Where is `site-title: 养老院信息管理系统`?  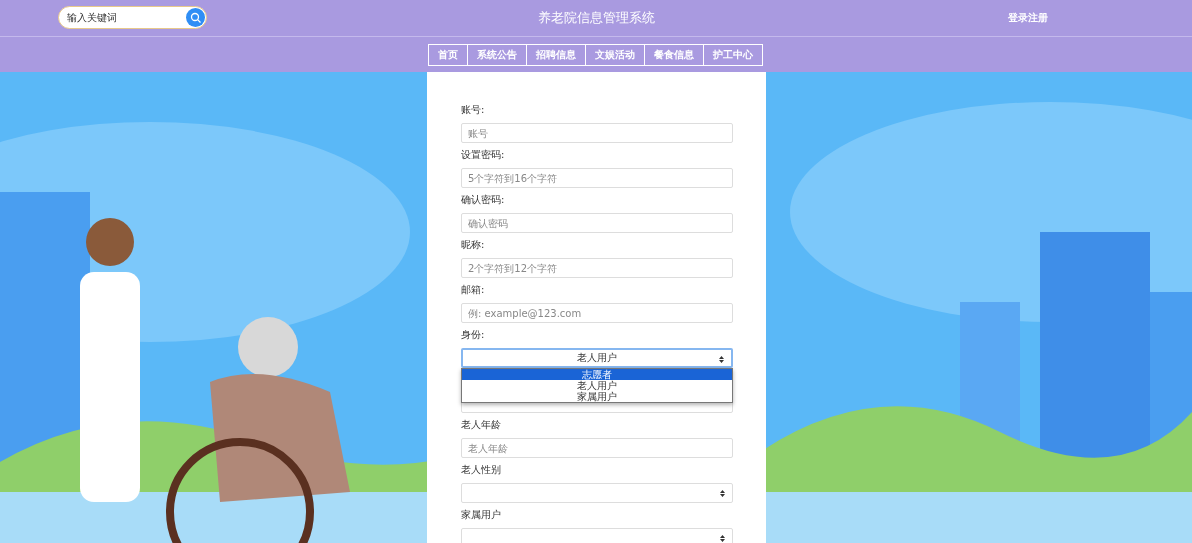 site-title: 养老院信息管理系统 is located at coordinates (596, 18).